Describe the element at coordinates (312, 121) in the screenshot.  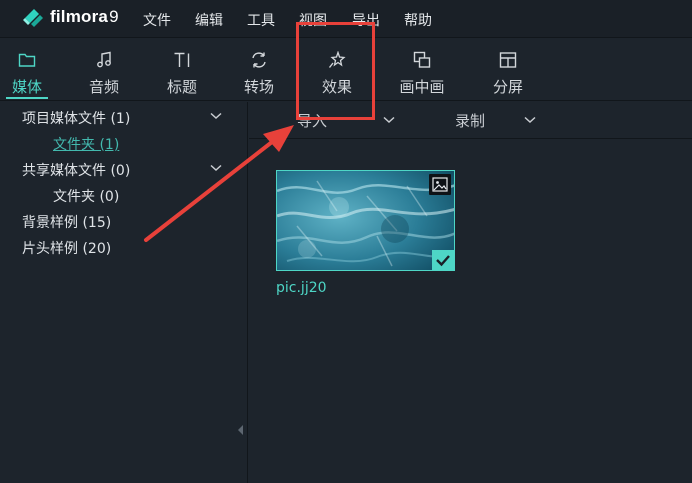
I see `import-dropdown-label: 导入` at that location.